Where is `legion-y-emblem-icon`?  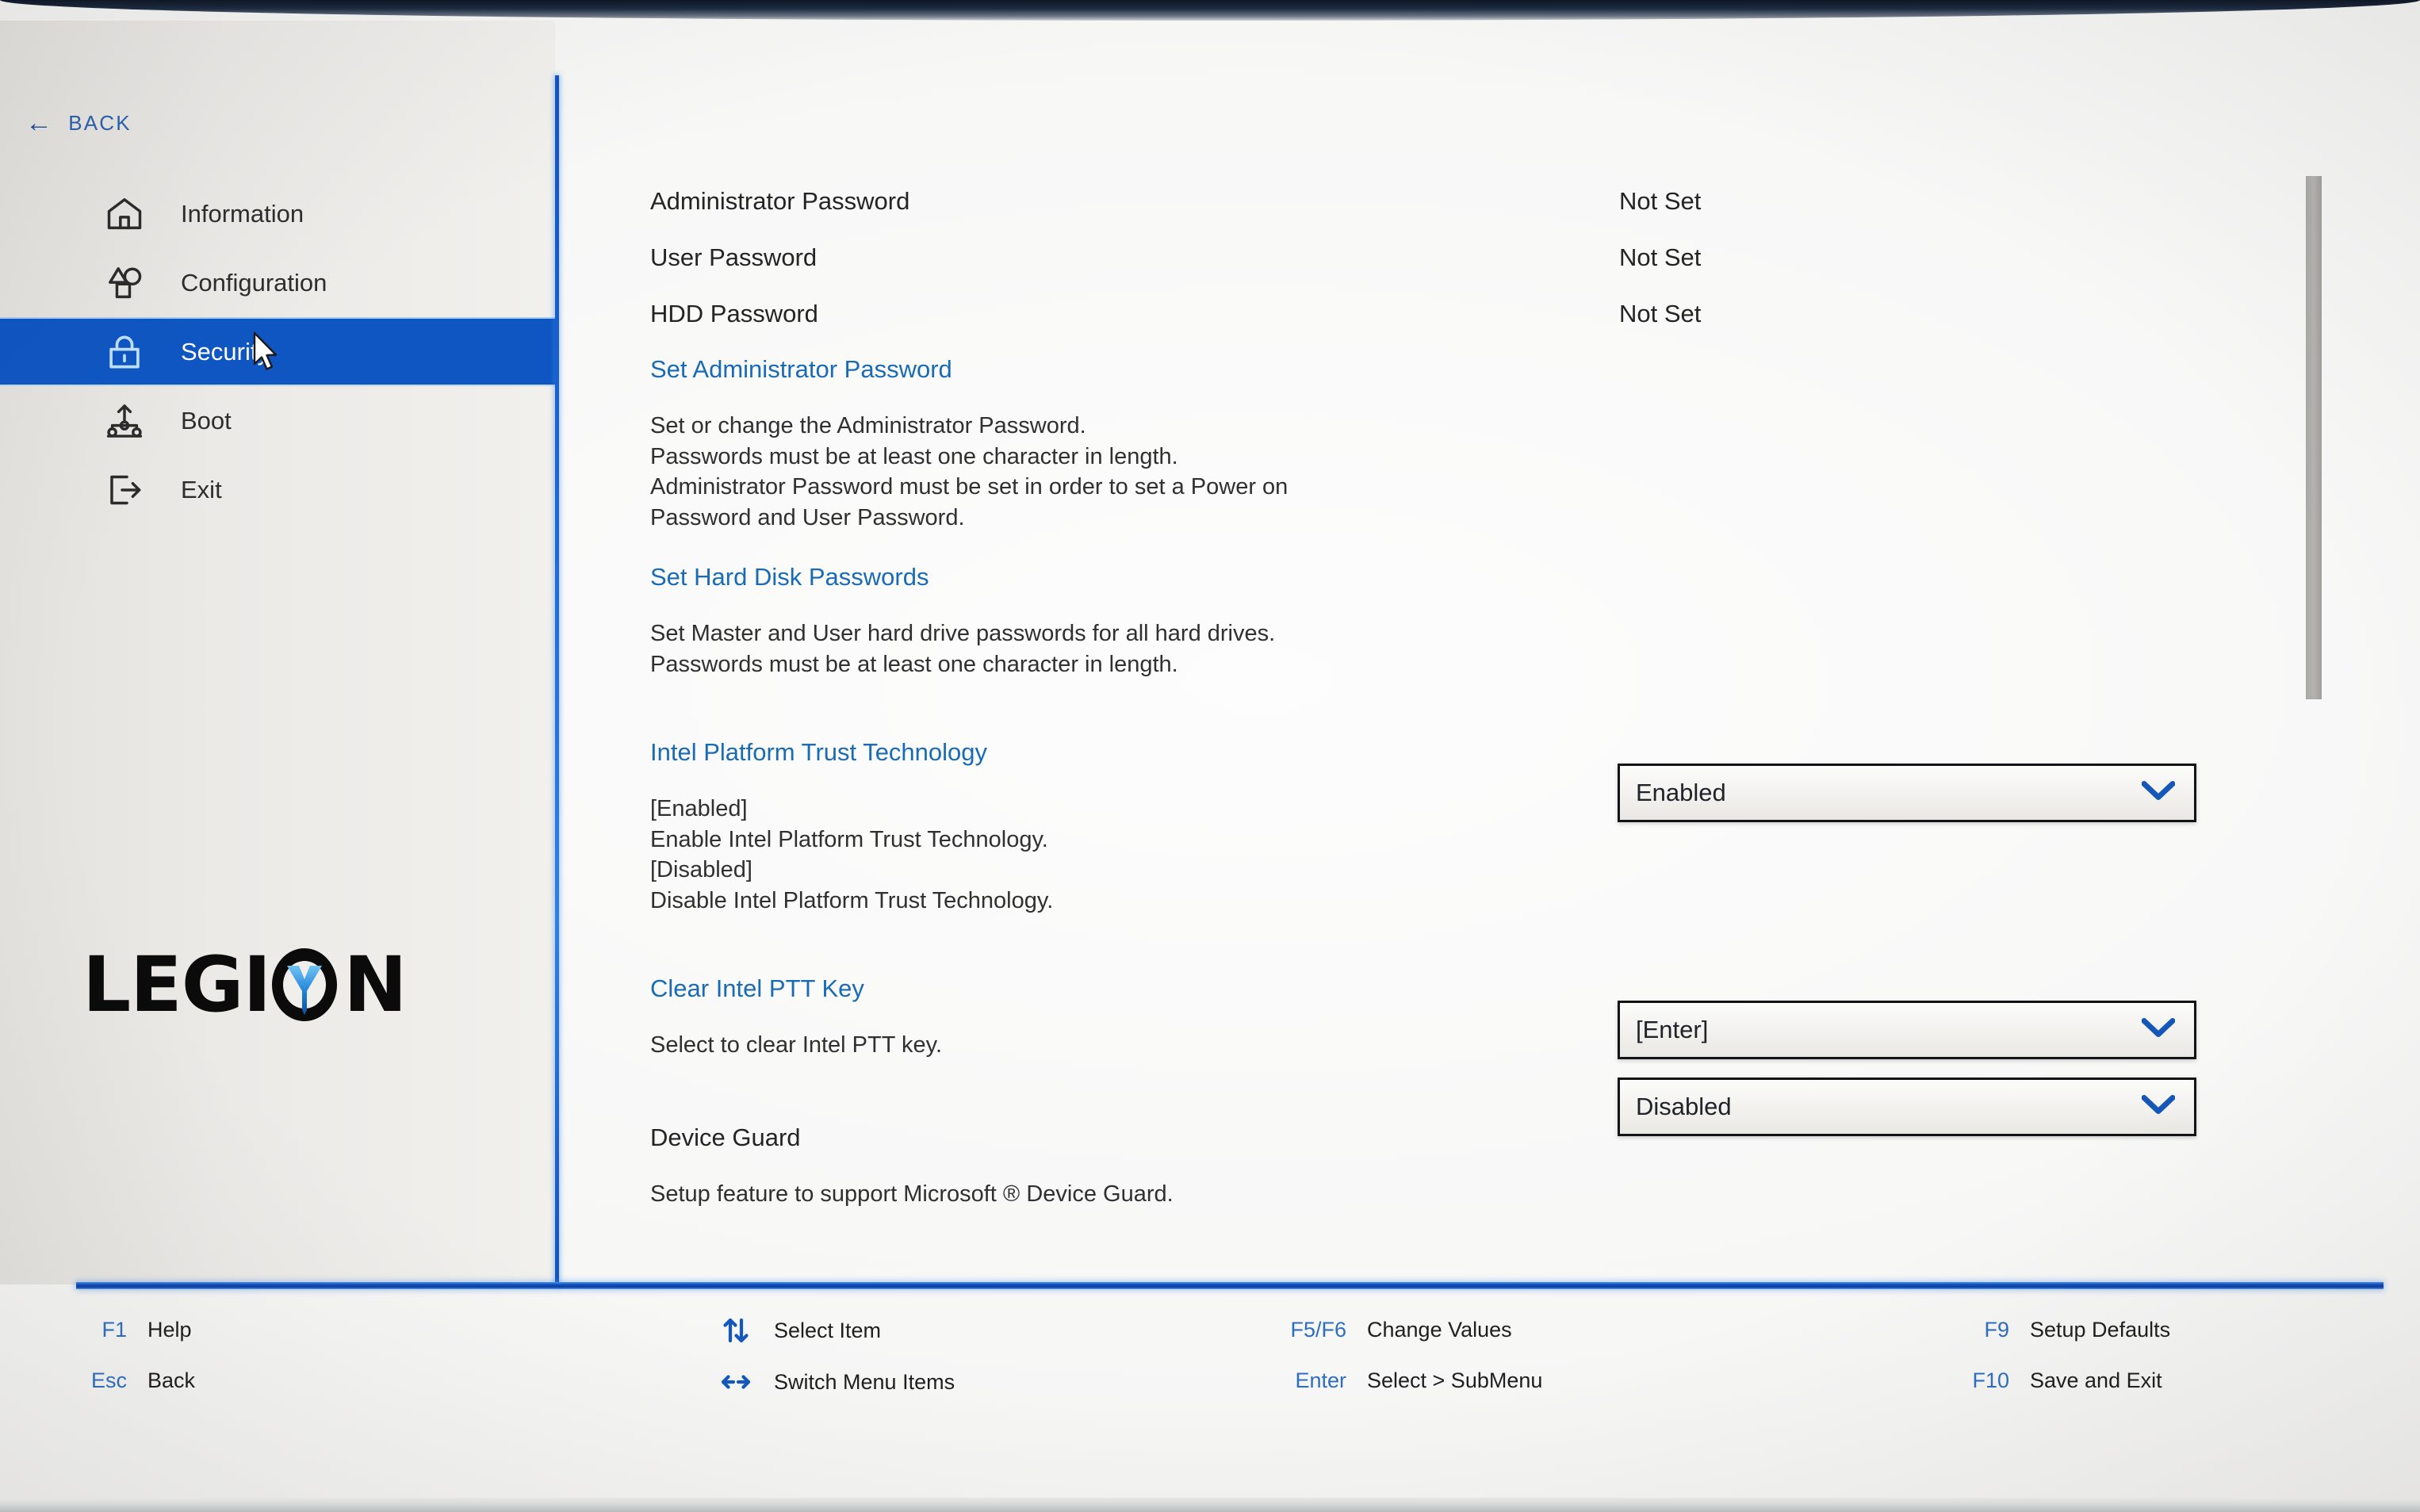
legion-y-emblem-icon is located at coordinates (305, 990).